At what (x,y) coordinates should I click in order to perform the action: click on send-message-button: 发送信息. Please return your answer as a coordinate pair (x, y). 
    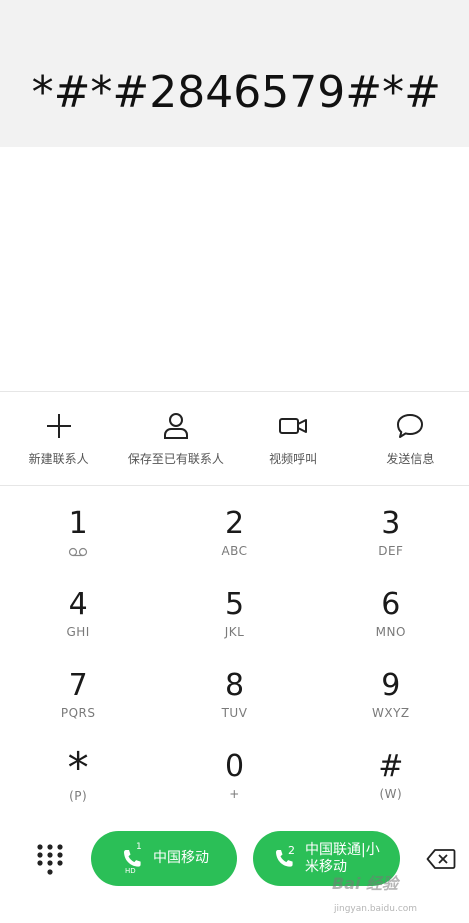
    Looking at the image, I should click on (410, 438).